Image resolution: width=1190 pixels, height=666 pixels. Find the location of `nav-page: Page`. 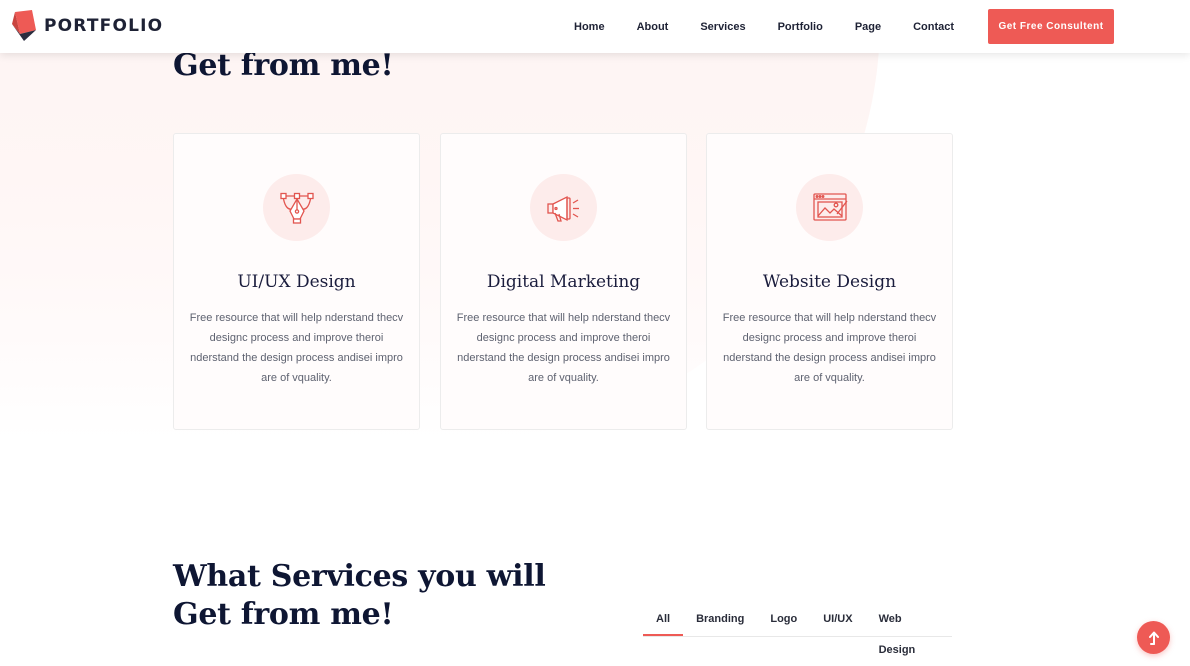

nav-page: Page is located at coordinates (868, 27).